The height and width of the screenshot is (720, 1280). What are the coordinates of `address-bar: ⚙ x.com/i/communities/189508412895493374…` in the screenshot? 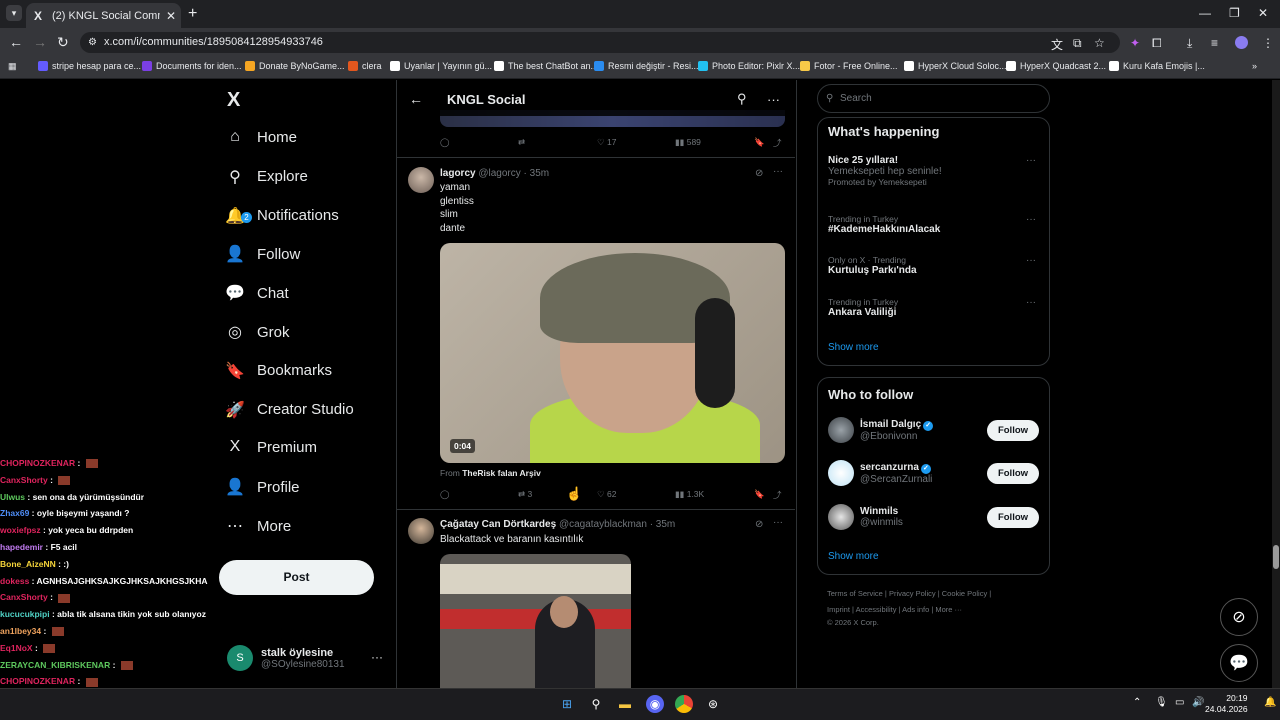 It's located at (600, 42).